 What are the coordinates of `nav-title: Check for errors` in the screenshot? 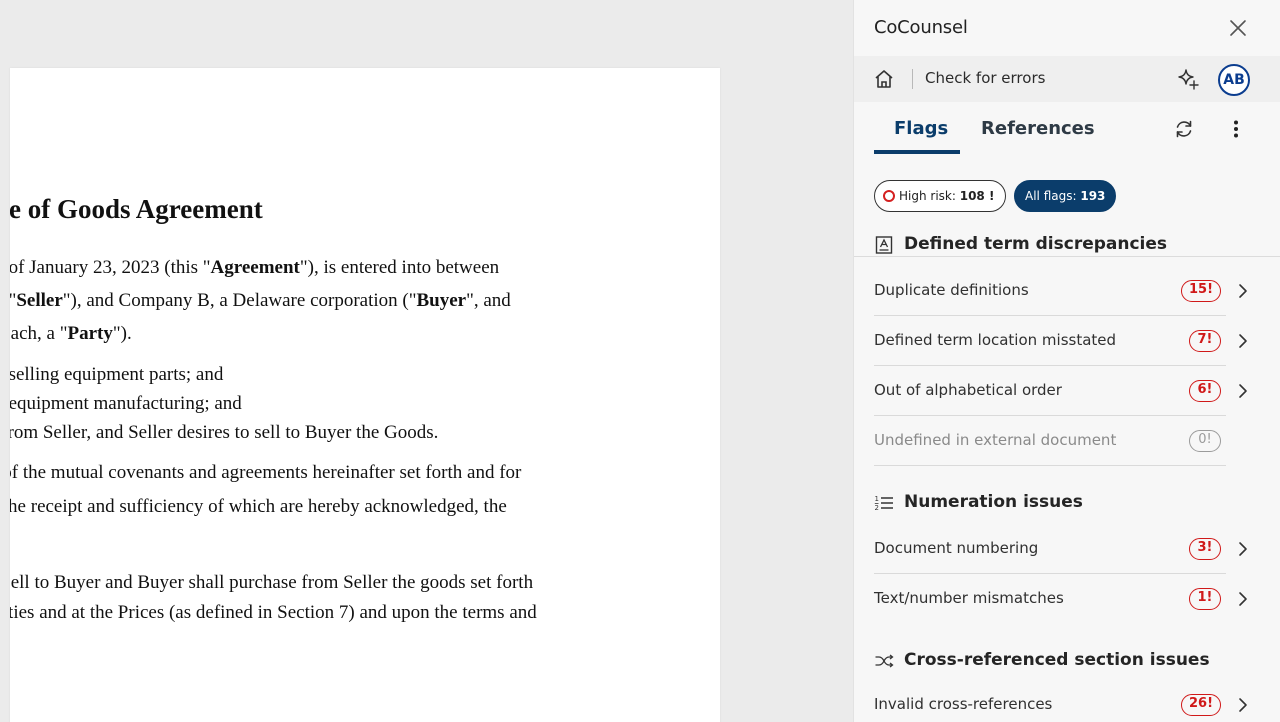 It's located at (985, 78).